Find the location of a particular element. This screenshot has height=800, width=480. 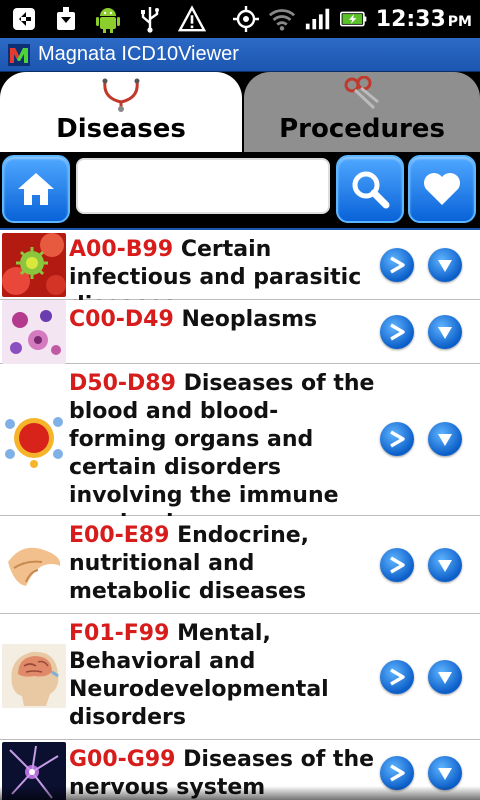

tab-procedures: Procedures is located at coordinates (362, 112).